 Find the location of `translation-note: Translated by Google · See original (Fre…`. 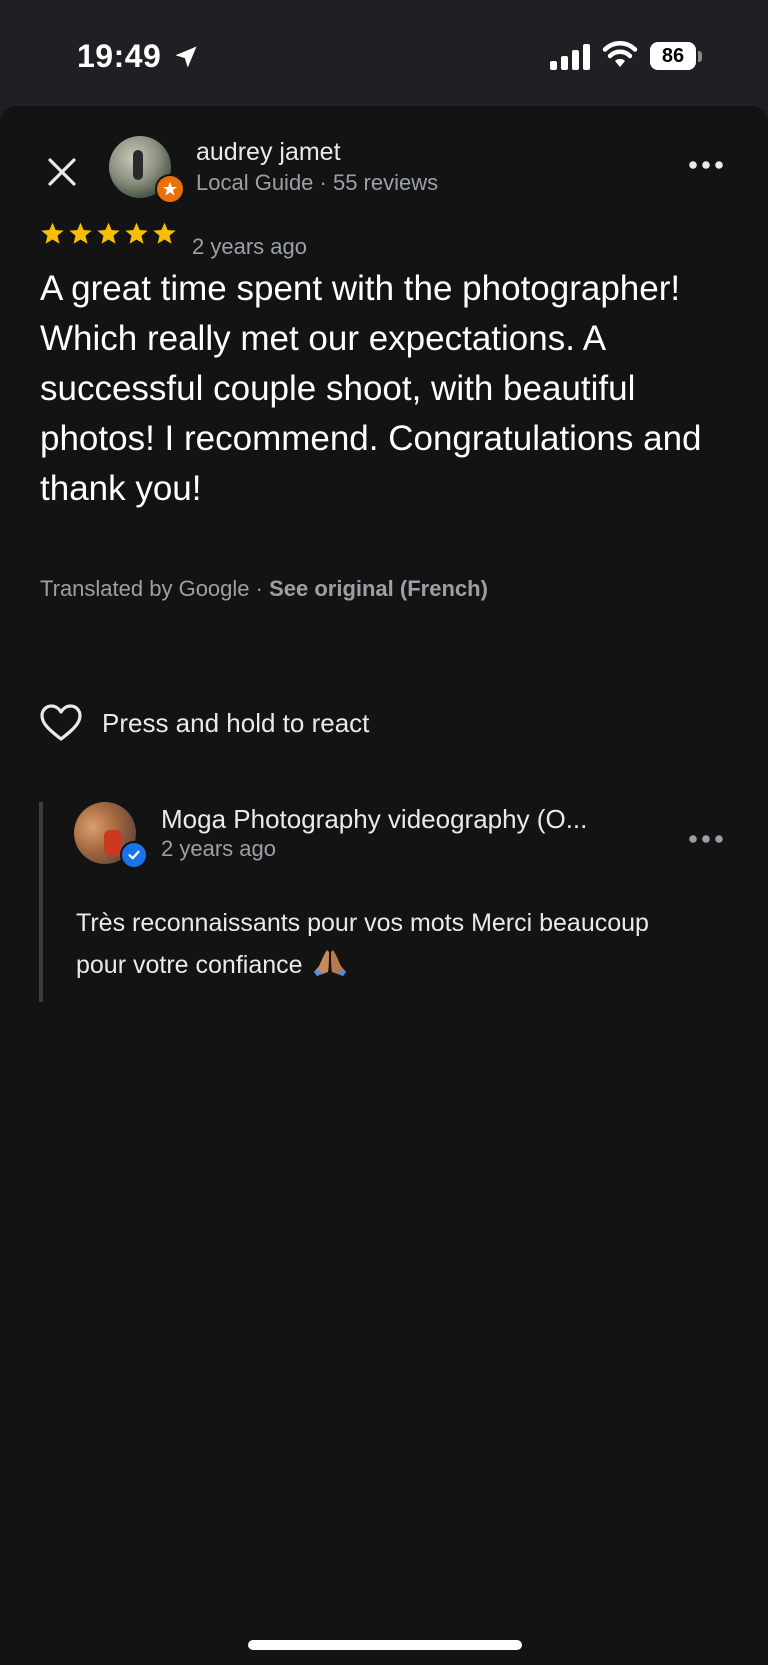

translation-note: Translated by Google · See original (Fre… is located at coordinates (264, 589).